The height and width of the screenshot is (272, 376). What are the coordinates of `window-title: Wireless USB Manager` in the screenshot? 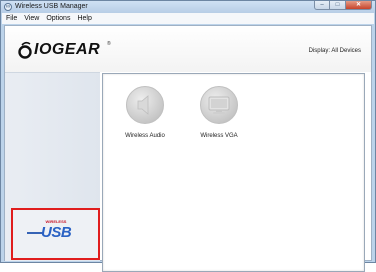 It's located at (51, 6).